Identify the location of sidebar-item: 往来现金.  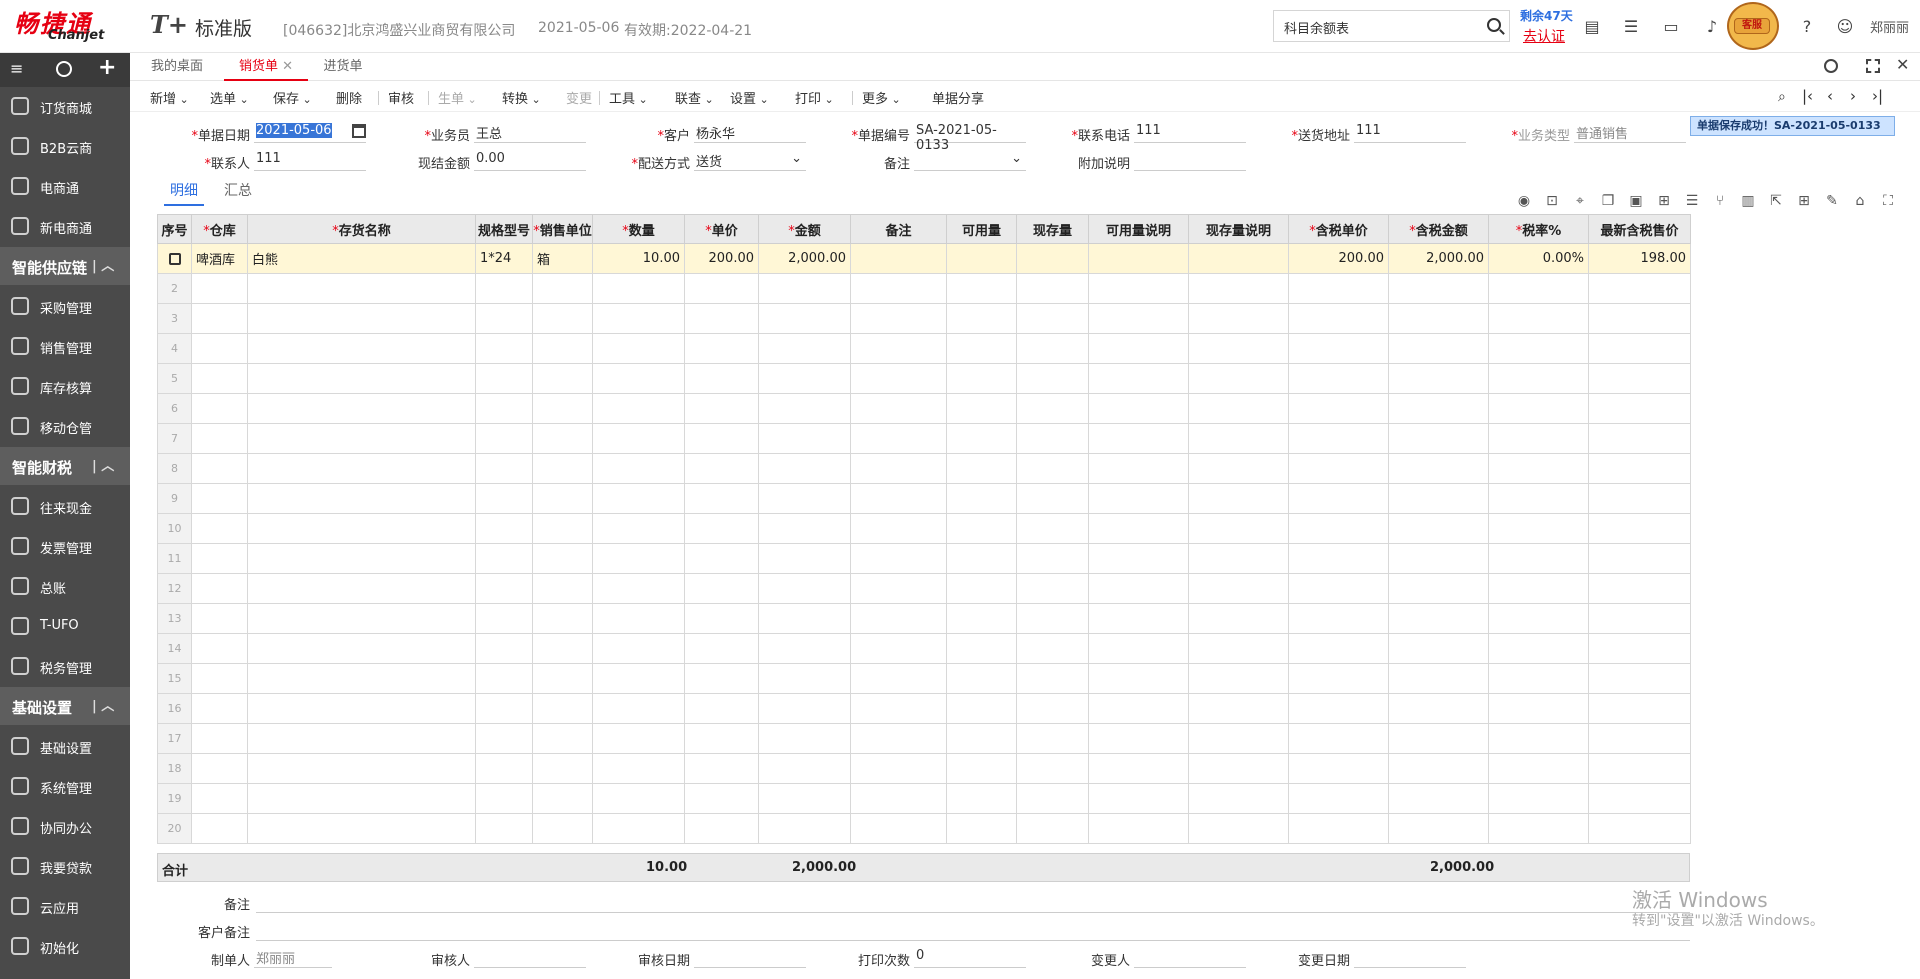
(65, 506).